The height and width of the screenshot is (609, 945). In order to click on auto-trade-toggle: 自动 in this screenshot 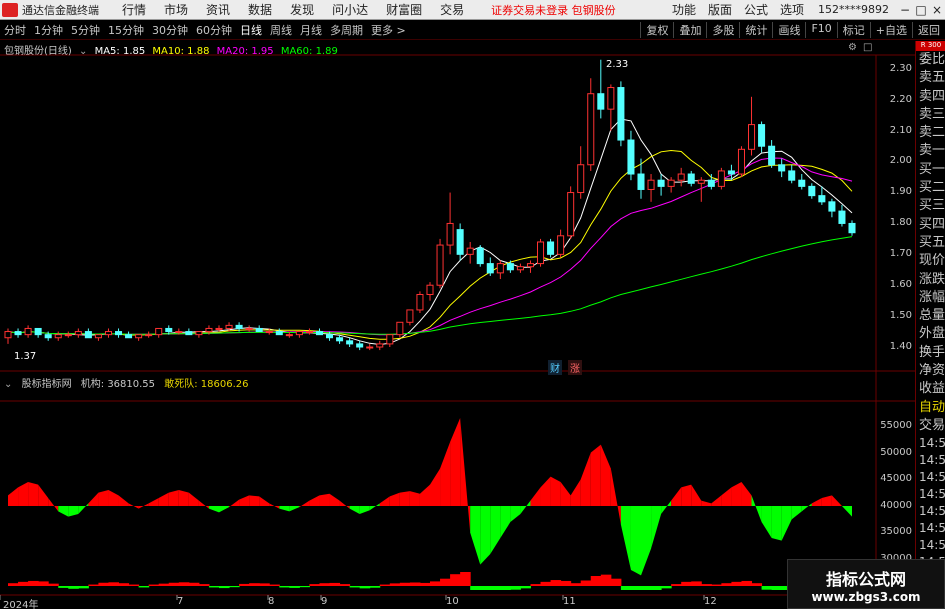, I will do `click(930, 408)`.